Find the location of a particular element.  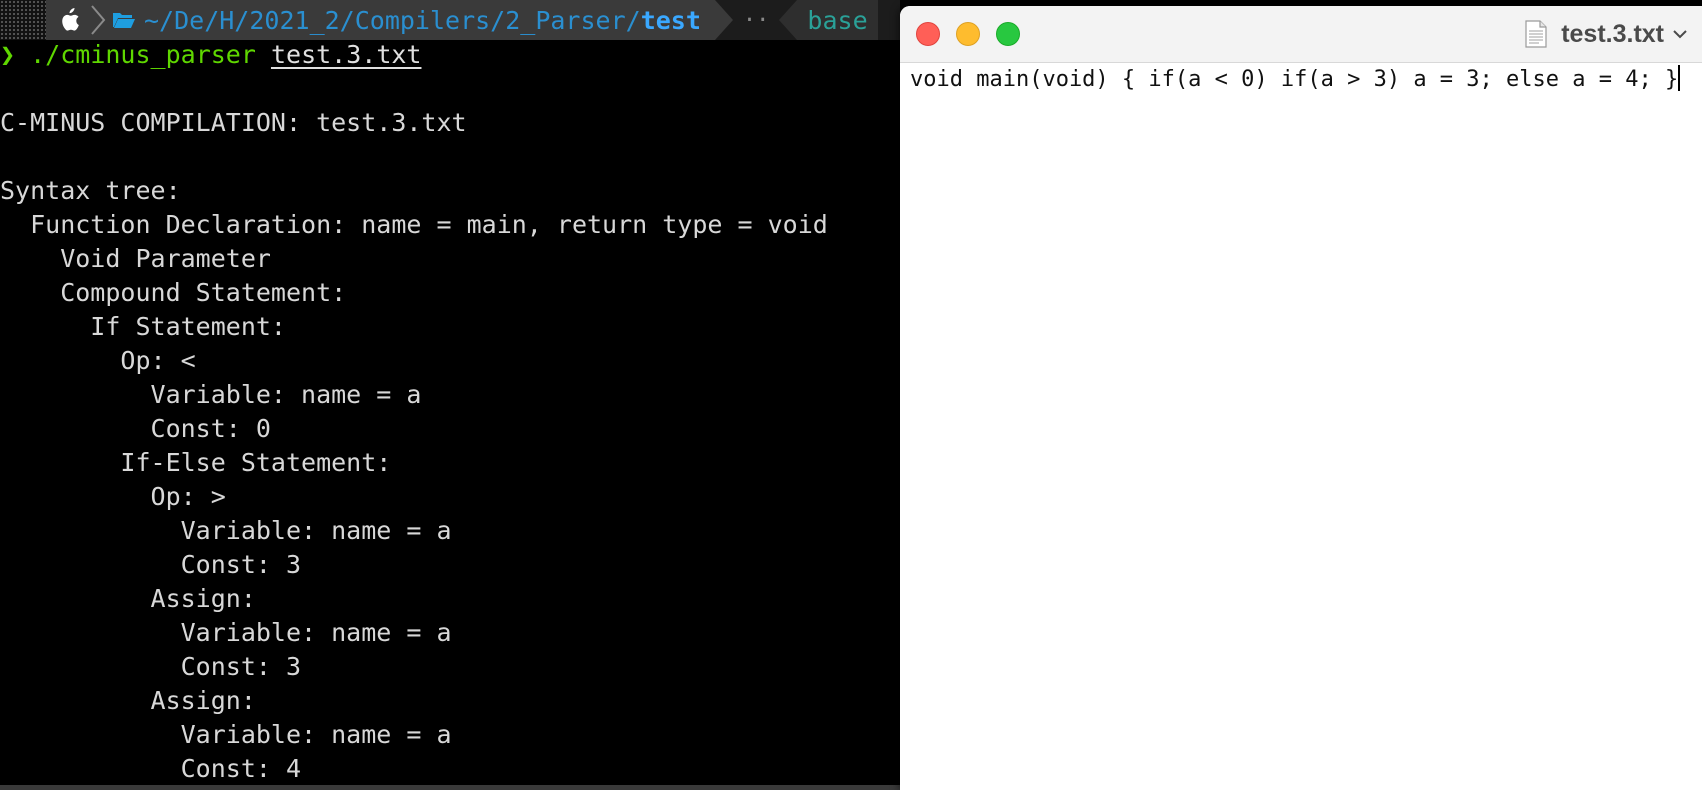

prompt-separator-icon is located at coordinates (98, 20).